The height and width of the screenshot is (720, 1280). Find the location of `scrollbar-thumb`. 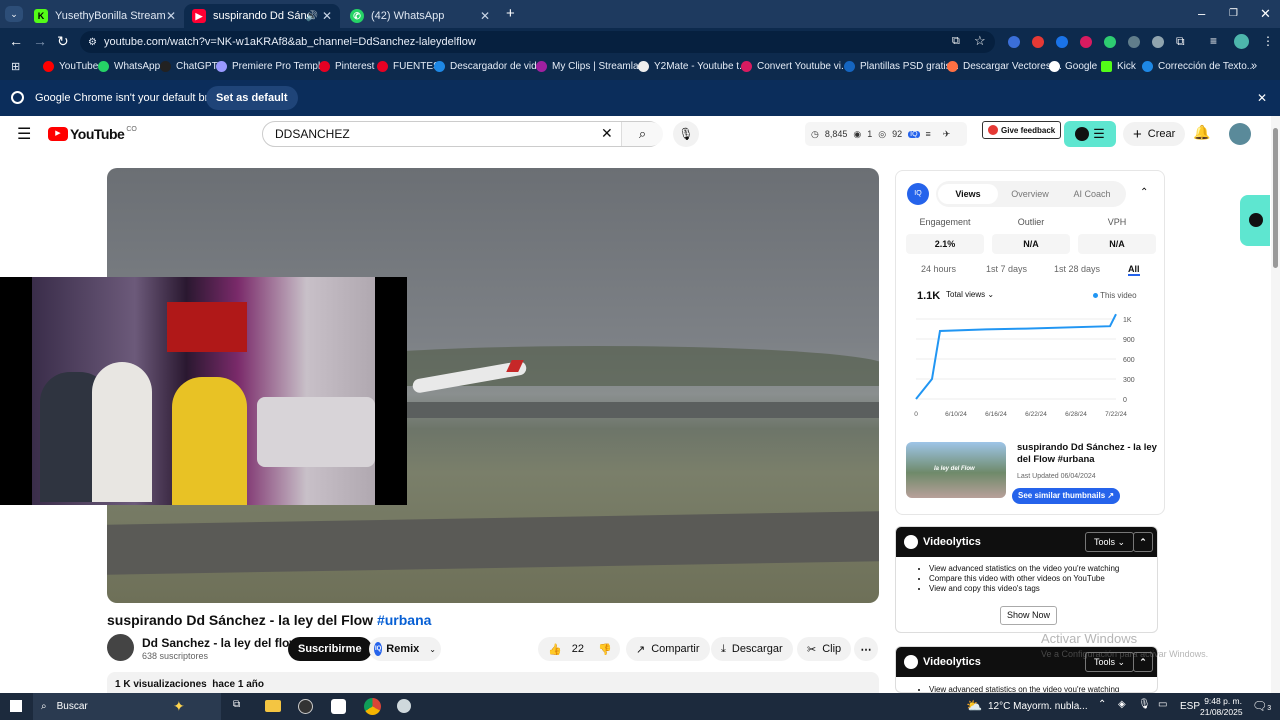

scrollbar-thumb is located at coordinates (1275, 198).